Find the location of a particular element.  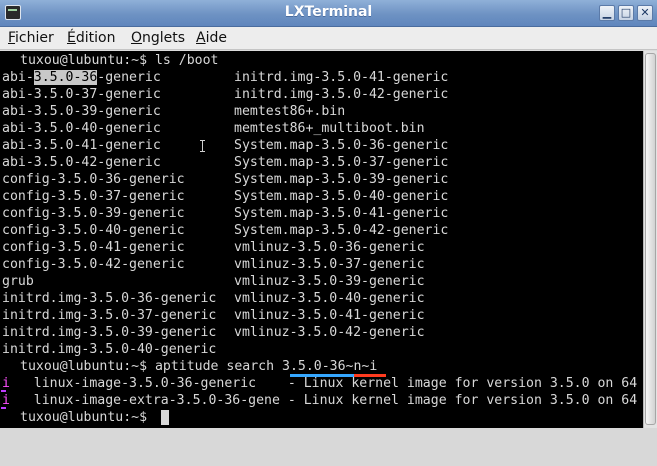

menu-fichier-mnemonic: F is located at coordinates (12, 38).